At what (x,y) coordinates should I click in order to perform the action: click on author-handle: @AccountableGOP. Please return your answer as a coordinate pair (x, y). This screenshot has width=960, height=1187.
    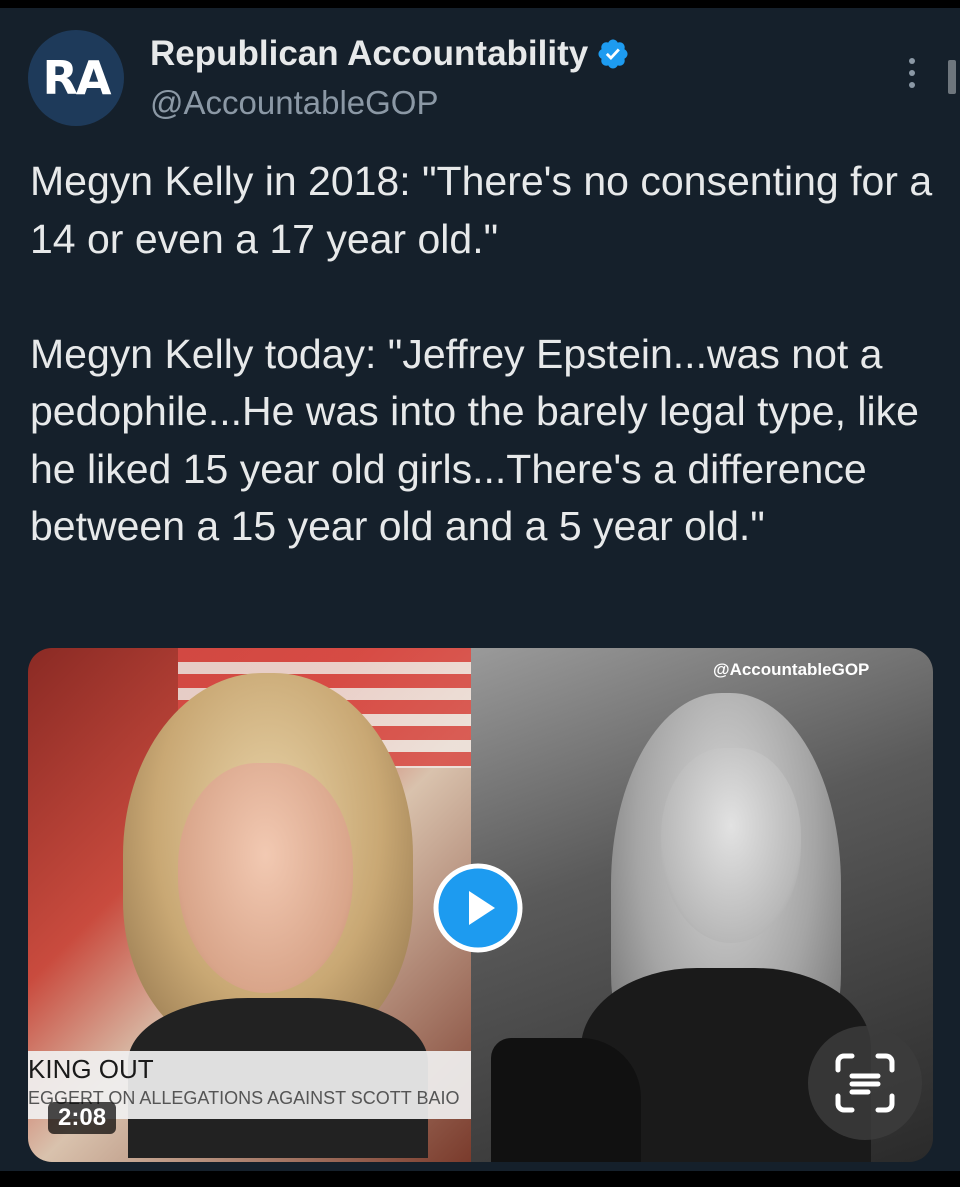
    Looking at the image, I should click on (294, 103).